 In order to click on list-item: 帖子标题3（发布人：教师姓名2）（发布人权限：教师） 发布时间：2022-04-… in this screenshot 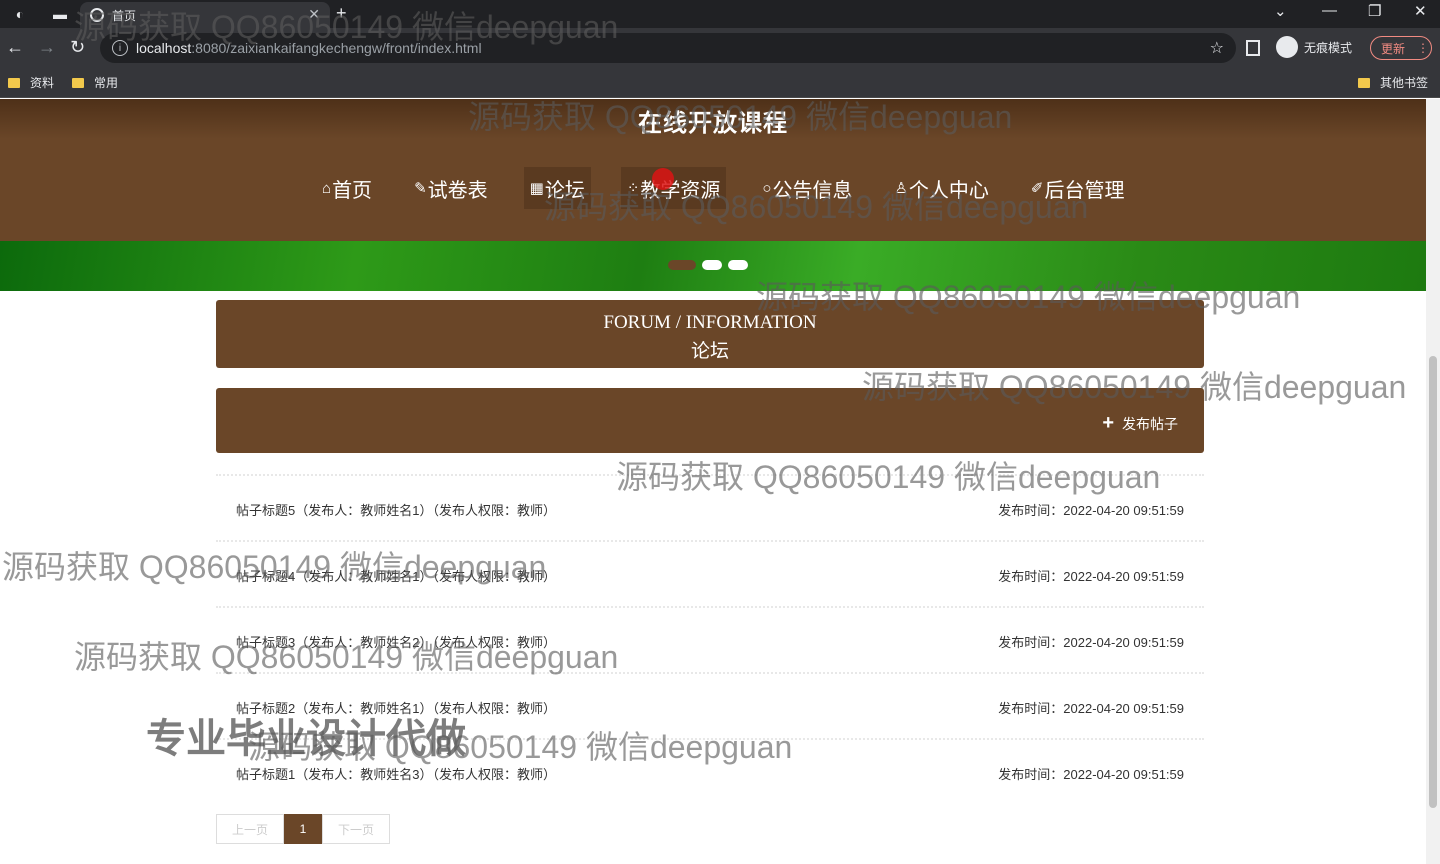, I will do `click(710, 639)`.